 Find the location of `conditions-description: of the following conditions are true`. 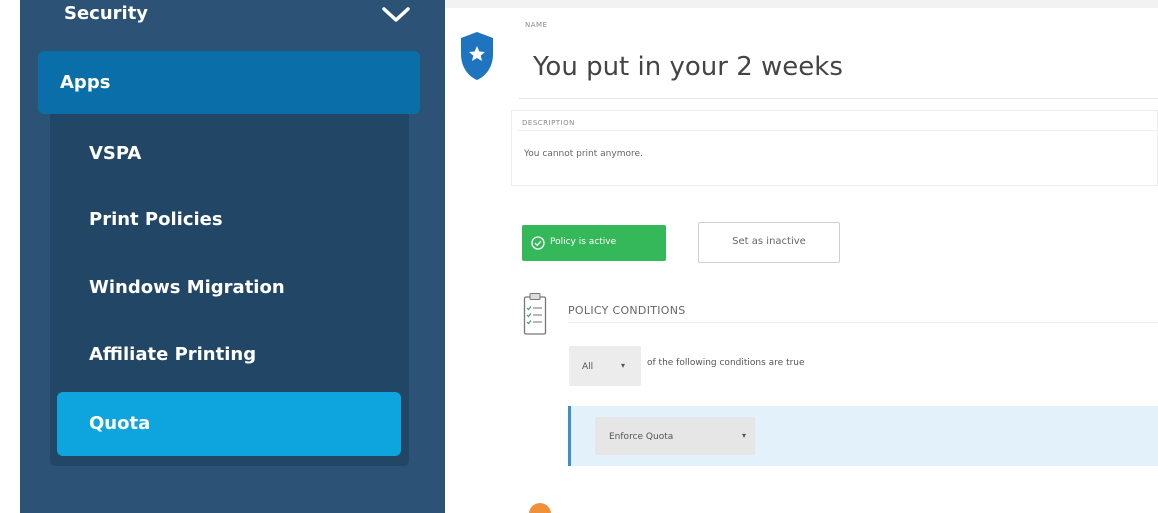

conditions-description: of the following conditions are true is located at coordinates (726, 363).